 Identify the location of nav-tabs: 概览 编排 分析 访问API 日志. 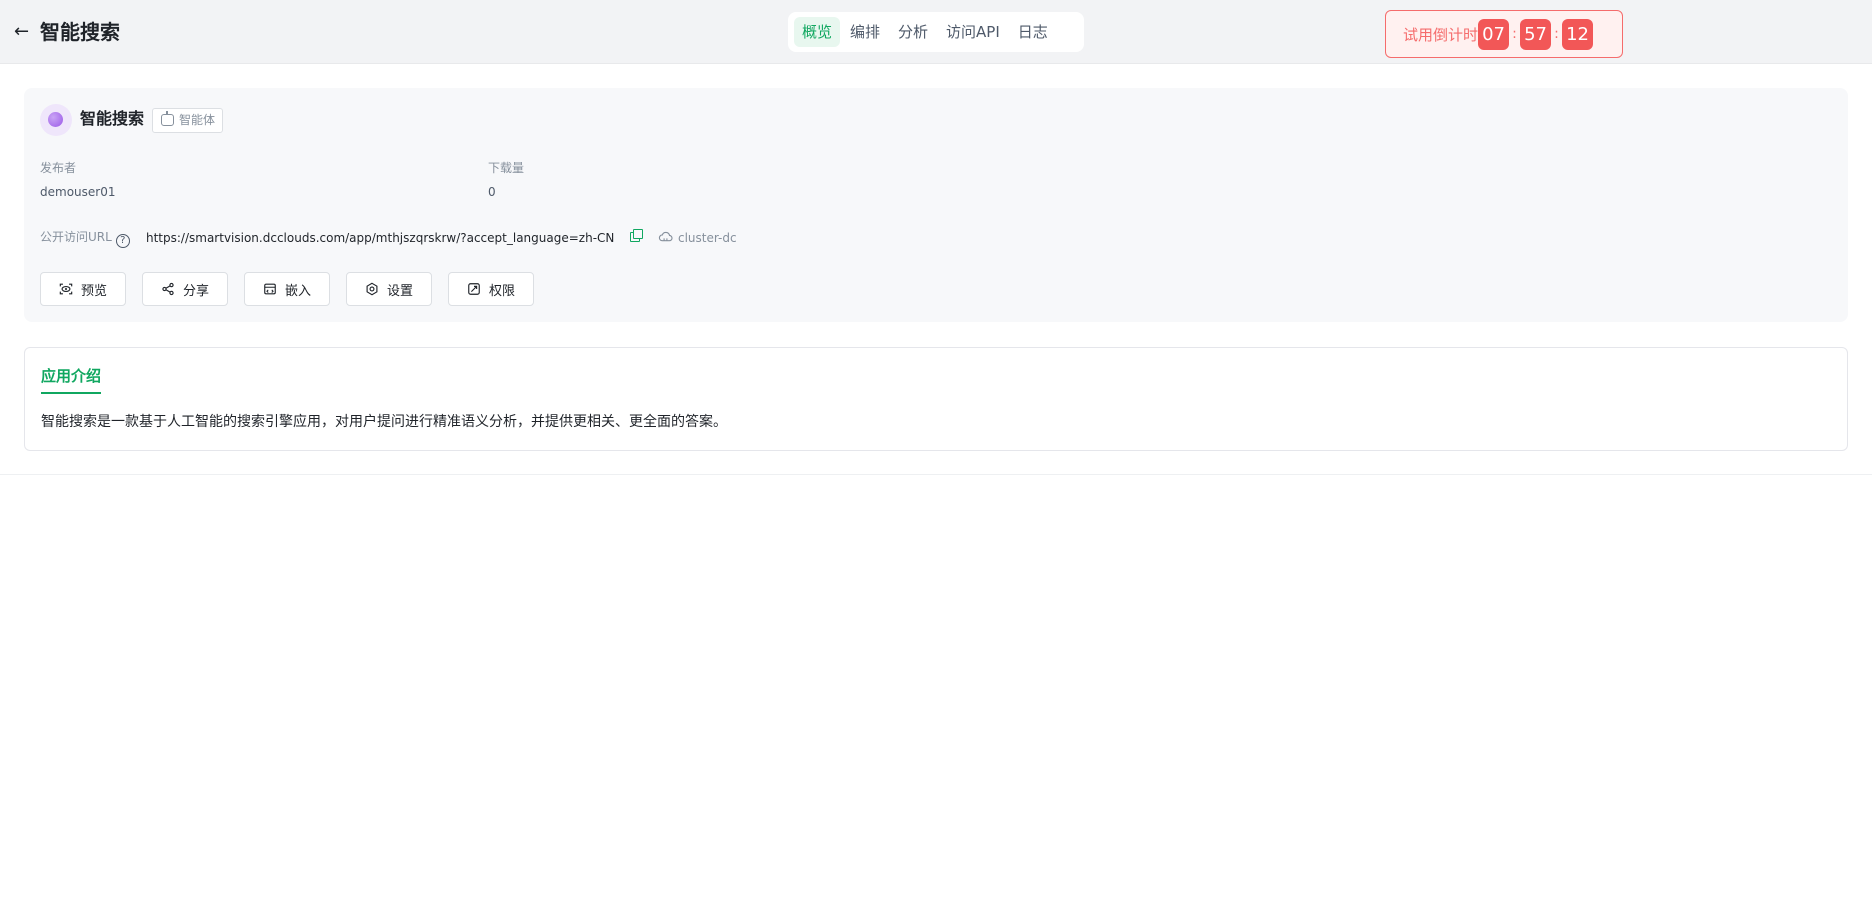
(936, 32).